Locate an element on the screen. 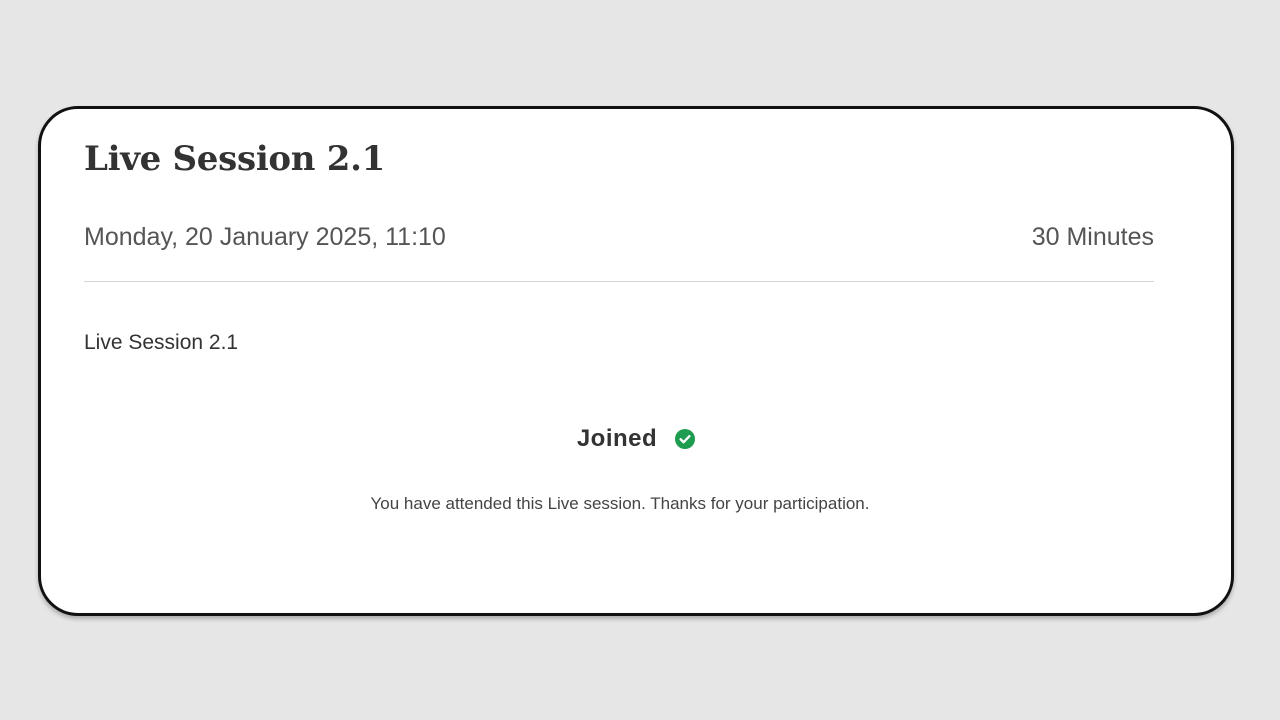 The height and width of the screenshot is (720, 1280). status-label: Joined is located at coordinates (617, 438).